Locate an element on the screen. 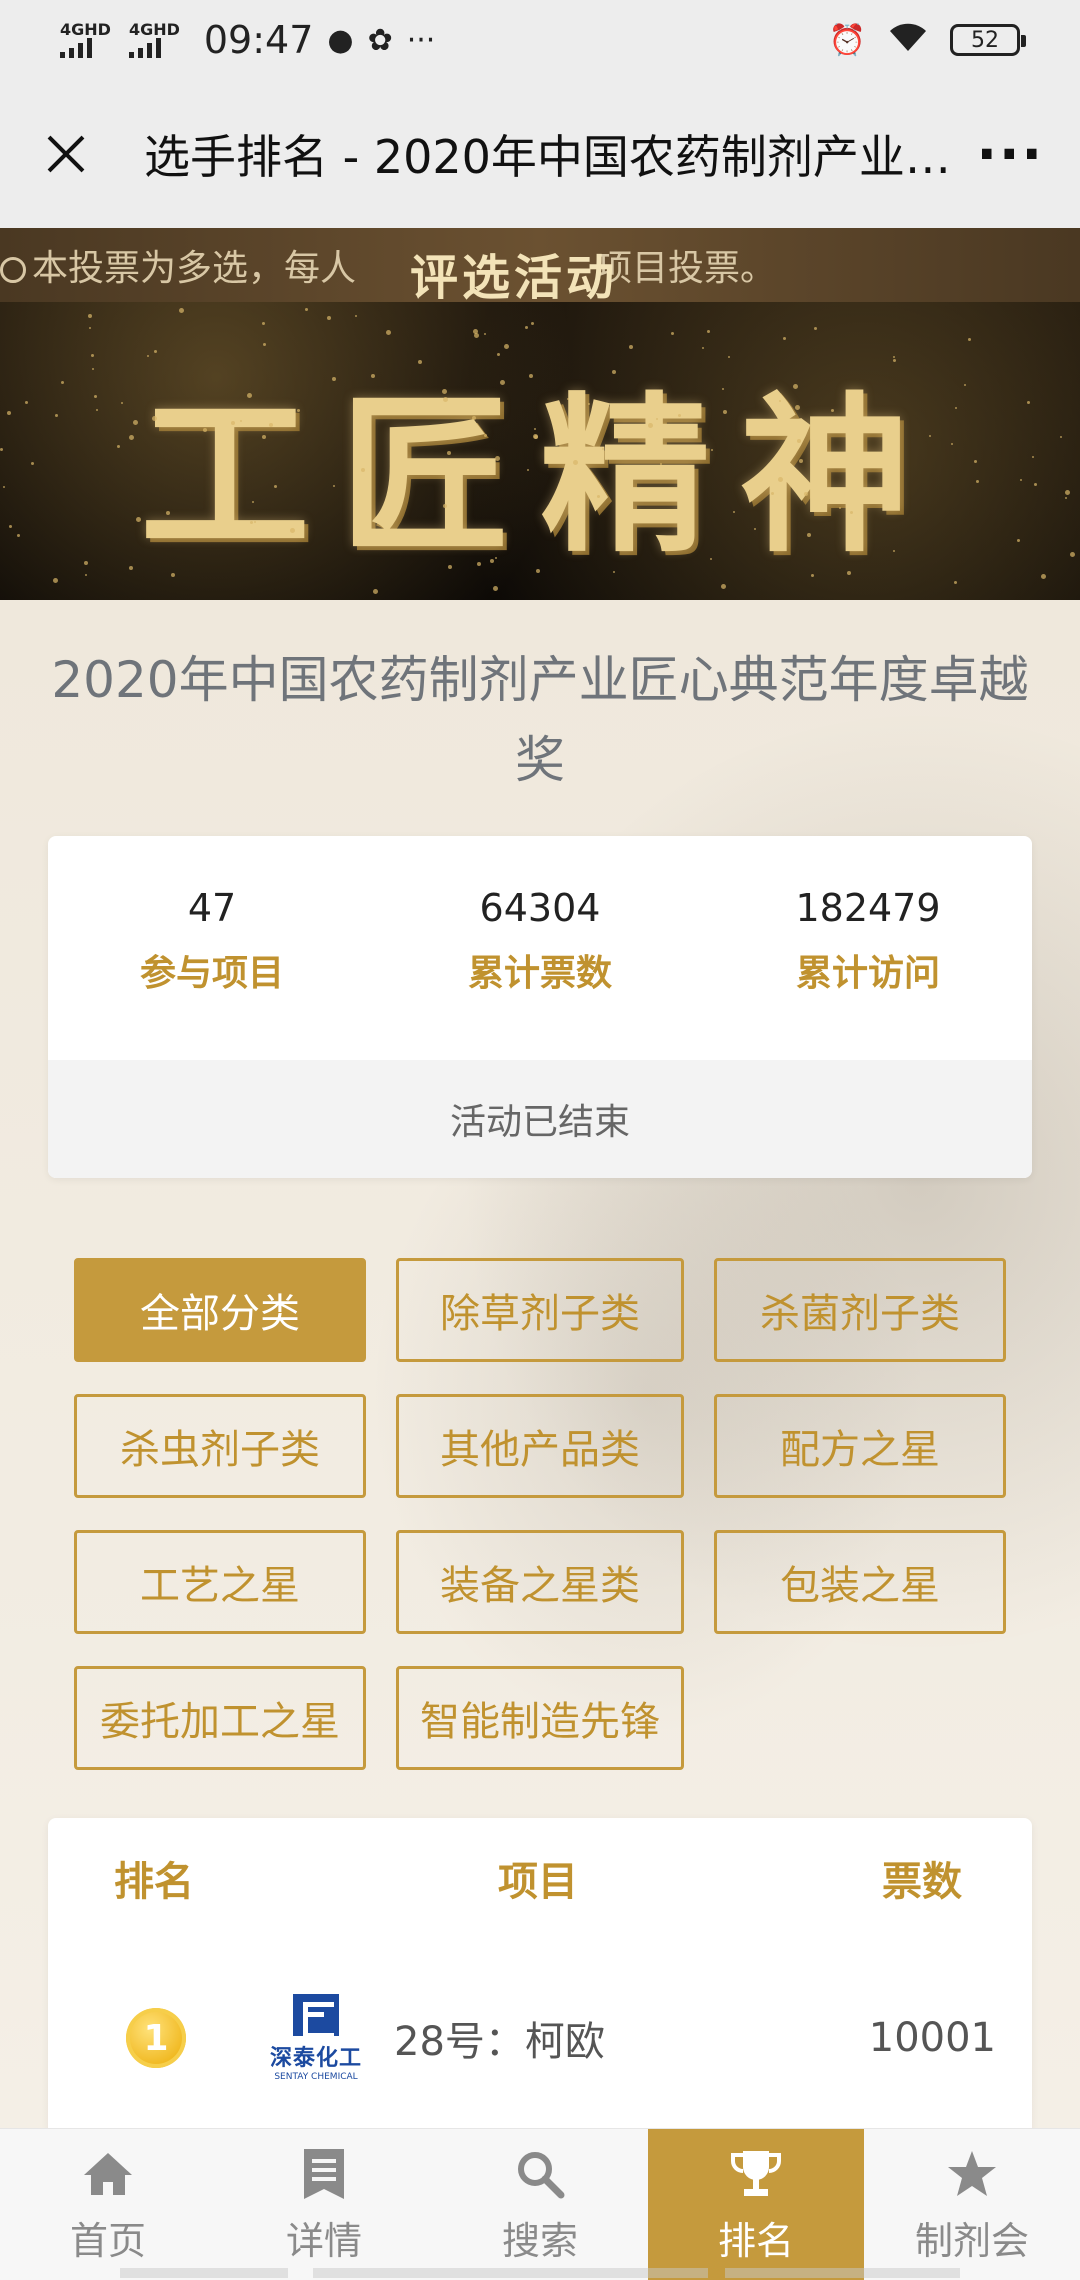  announcement-icon is located at coordinates (13, 270).